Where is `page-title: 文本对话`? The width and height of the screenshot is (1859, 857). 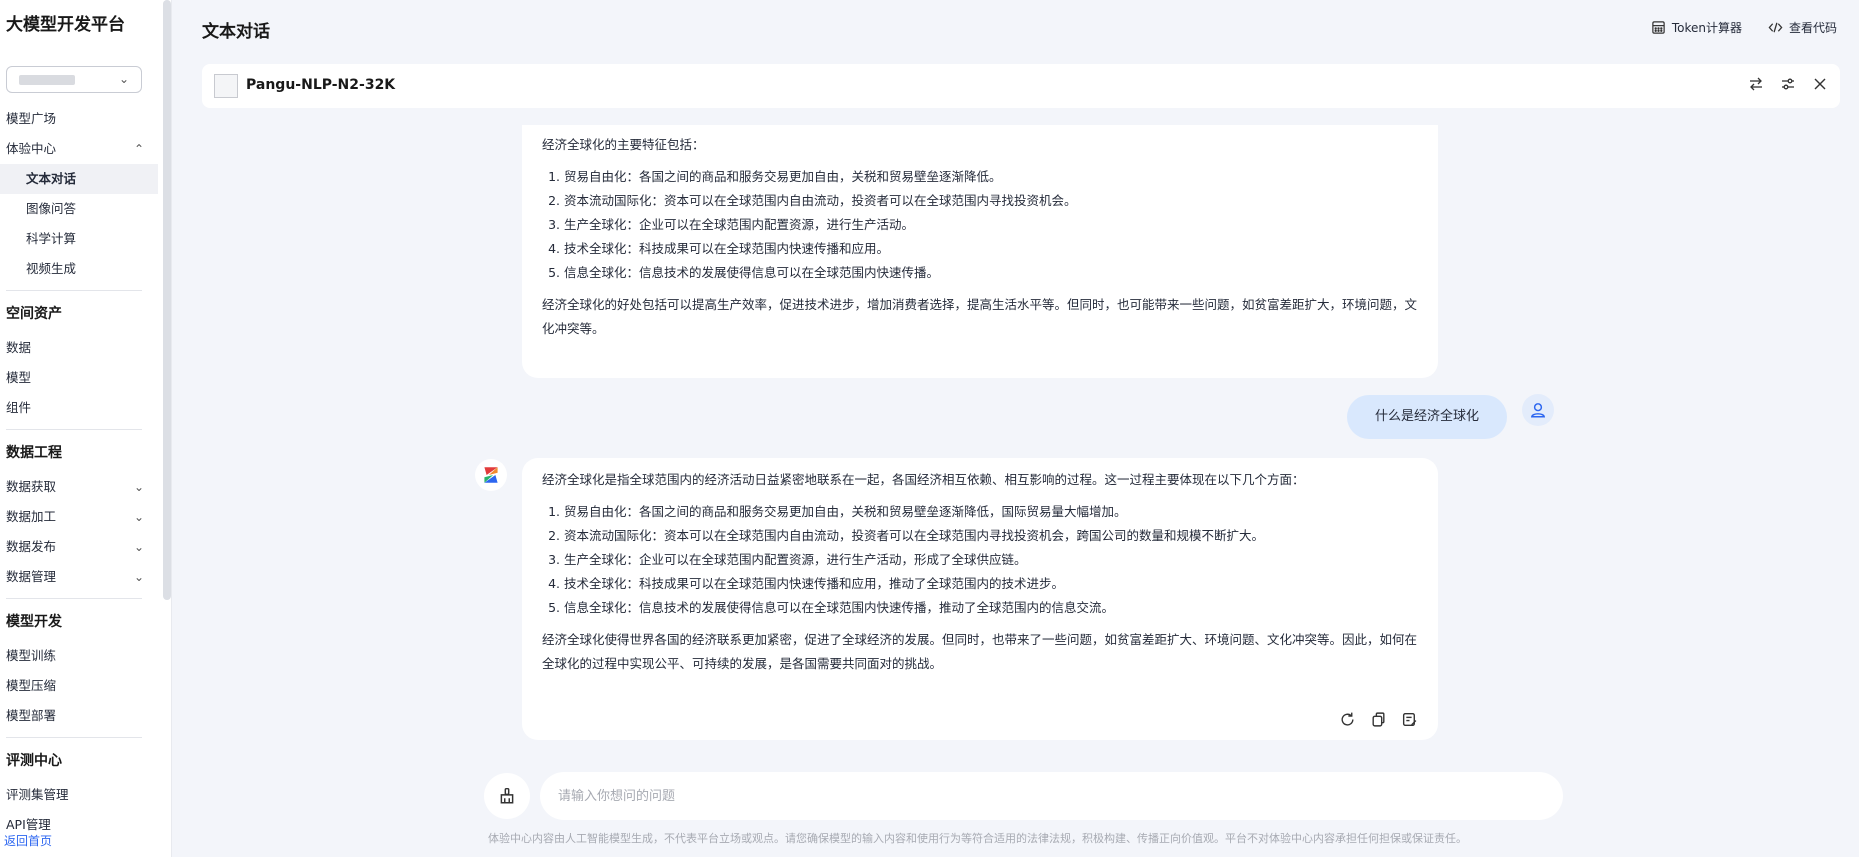
page-title: 文本对话 is located at coordinates (236, 32).